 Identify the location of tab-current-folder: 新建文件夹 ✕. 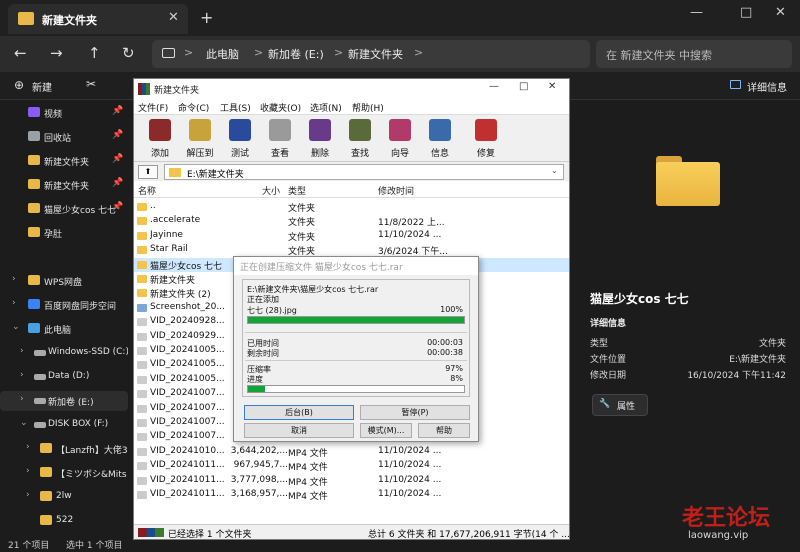
(98, 19).